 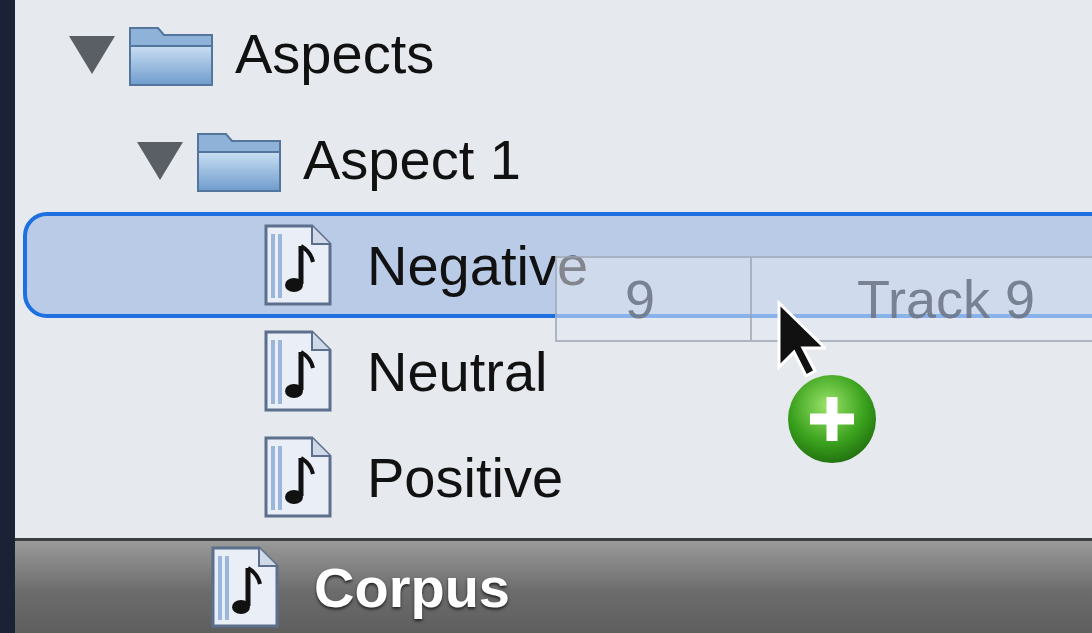 I want to click on item-label: Negative, so click(x=478, y=265).